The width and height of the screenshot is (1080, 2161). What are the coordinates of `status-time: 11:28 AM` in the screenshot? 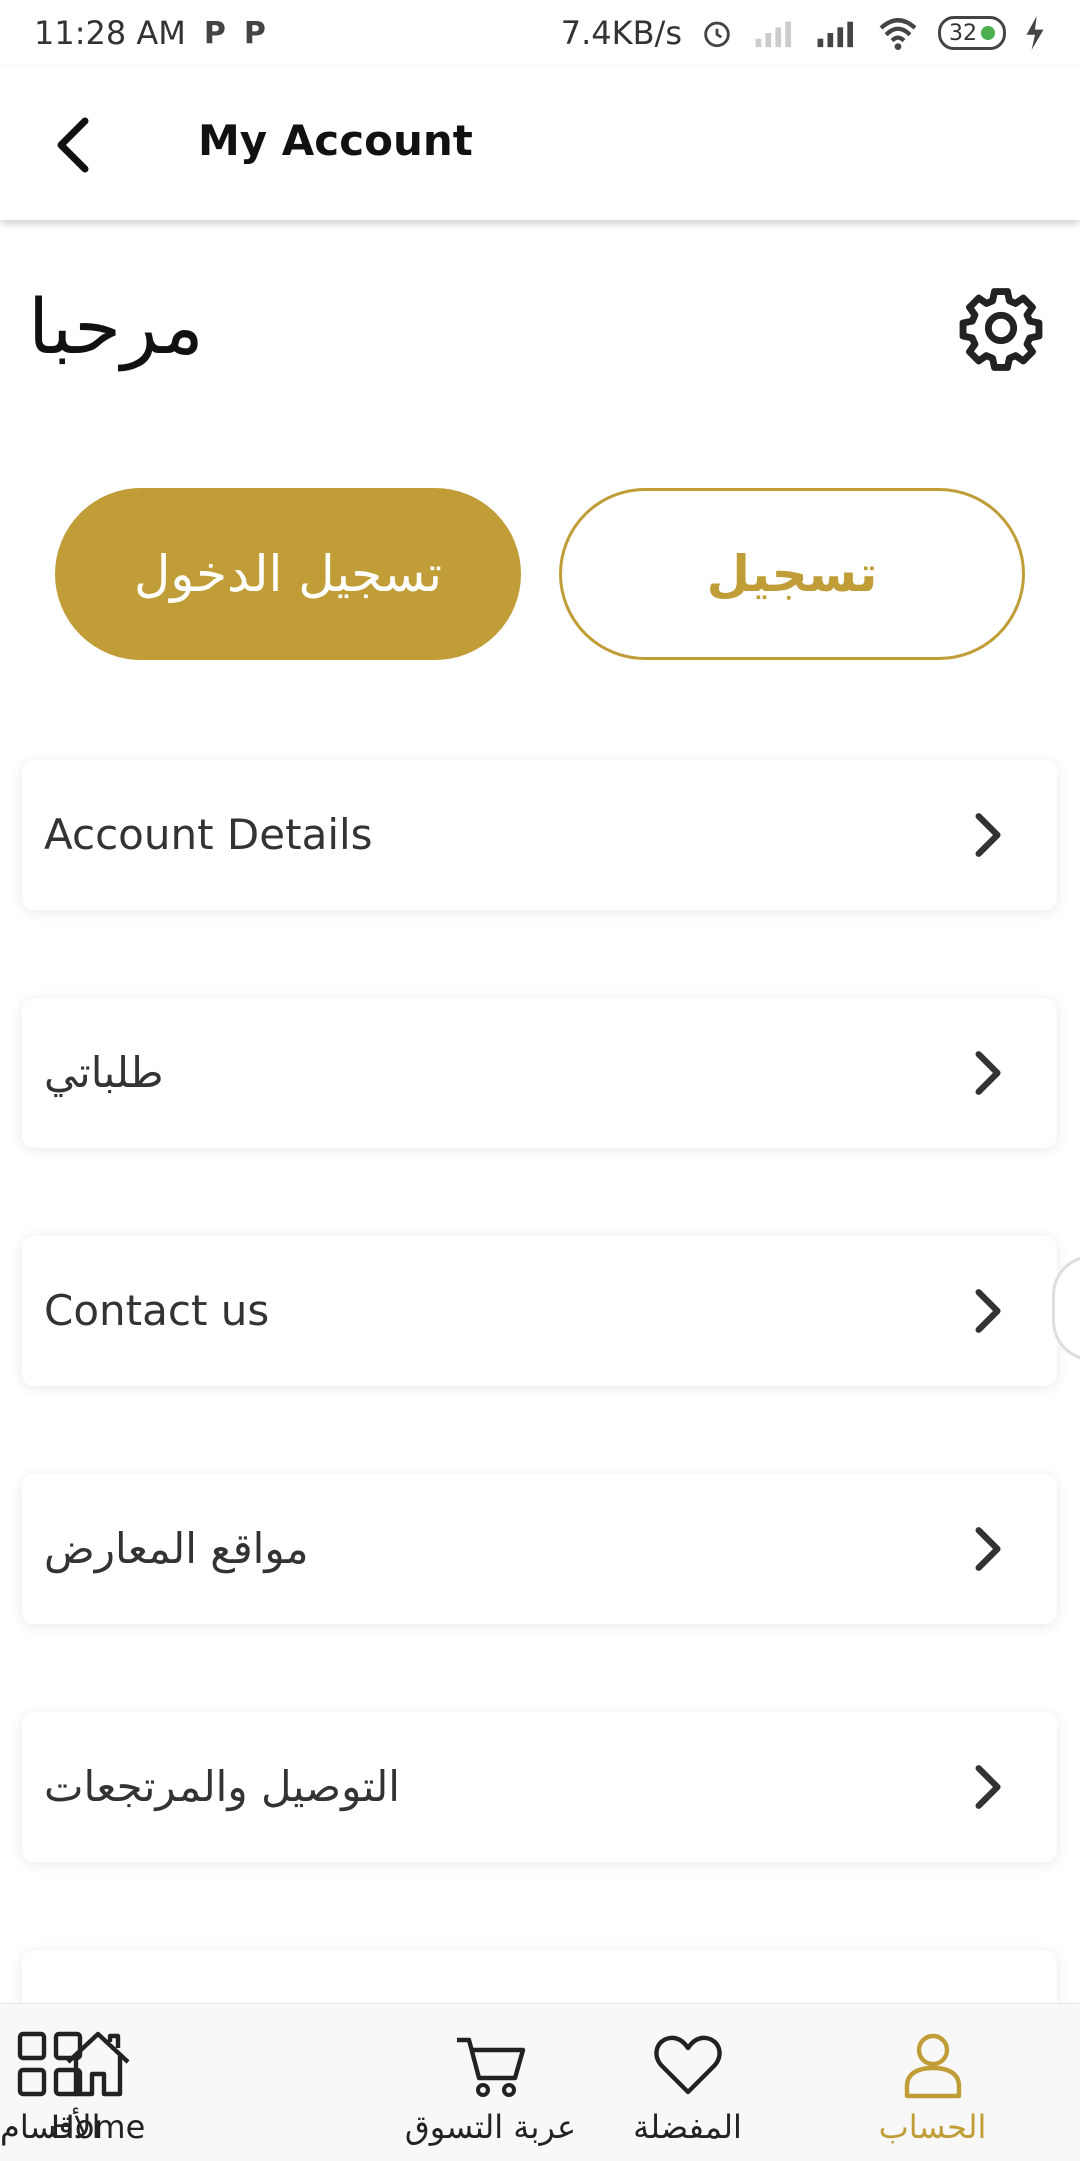 It's located at (110, 33).